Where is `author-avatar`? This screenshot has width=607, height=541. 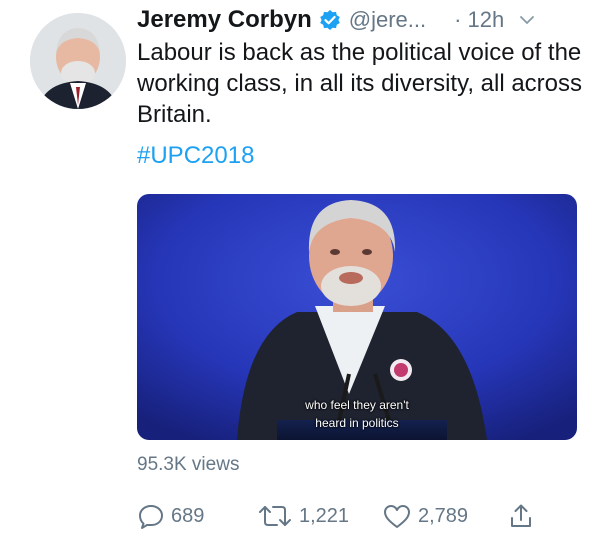
author-avatar is located at coordinates (78, 61).